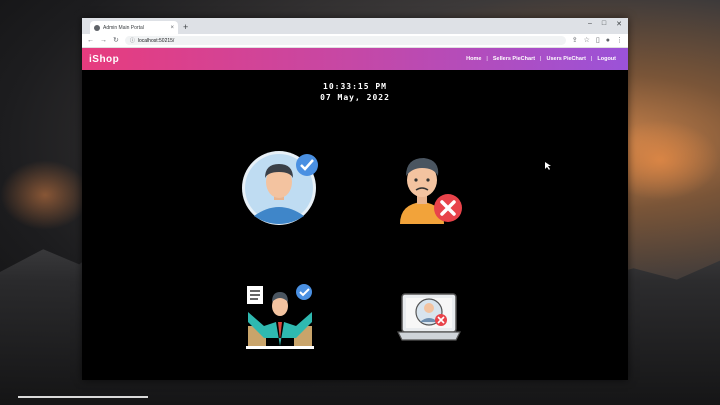  I want to click on window-controls: – □ ✕, so click(605, 24).